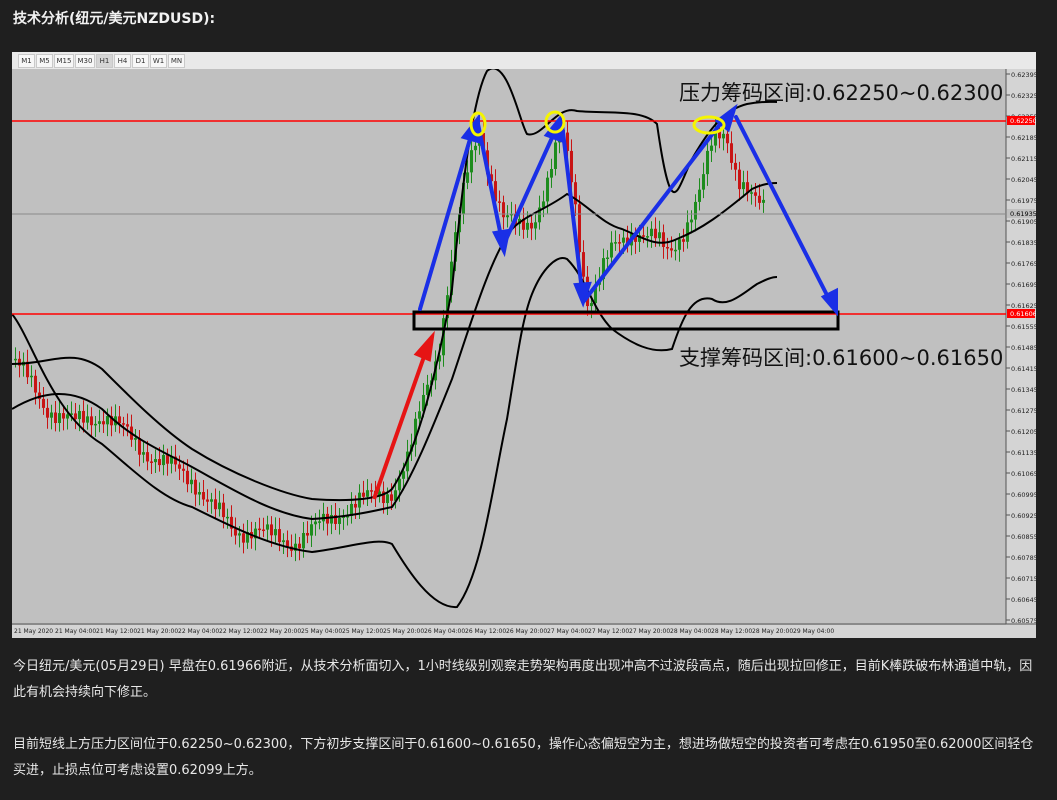 The image size is (1057, 800). I want to click on time-tick: 26 May 12:00, so click(485, 631).